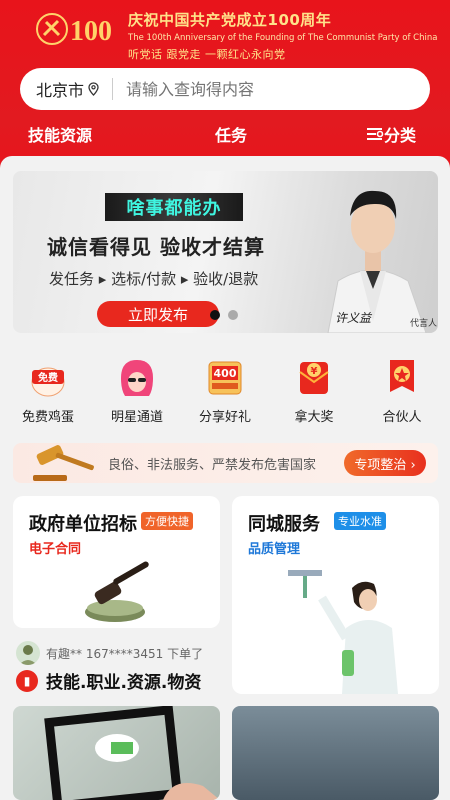 Image resolution: width=450 pixels, height=800 pixels. I want to click on auction-gavel-icon, so click(117, 591).